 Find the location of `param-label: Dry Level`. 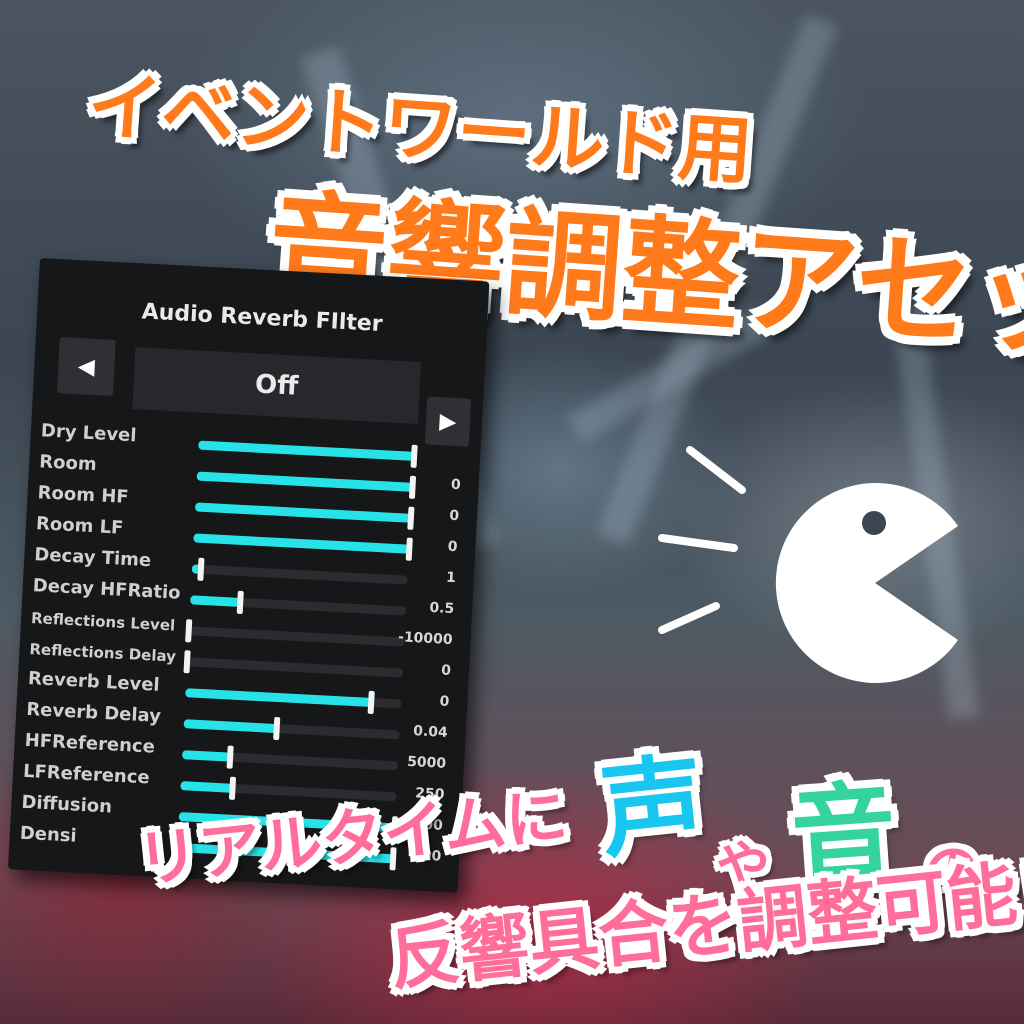

param-label: Dry Level is located at coordinates (88, 433).